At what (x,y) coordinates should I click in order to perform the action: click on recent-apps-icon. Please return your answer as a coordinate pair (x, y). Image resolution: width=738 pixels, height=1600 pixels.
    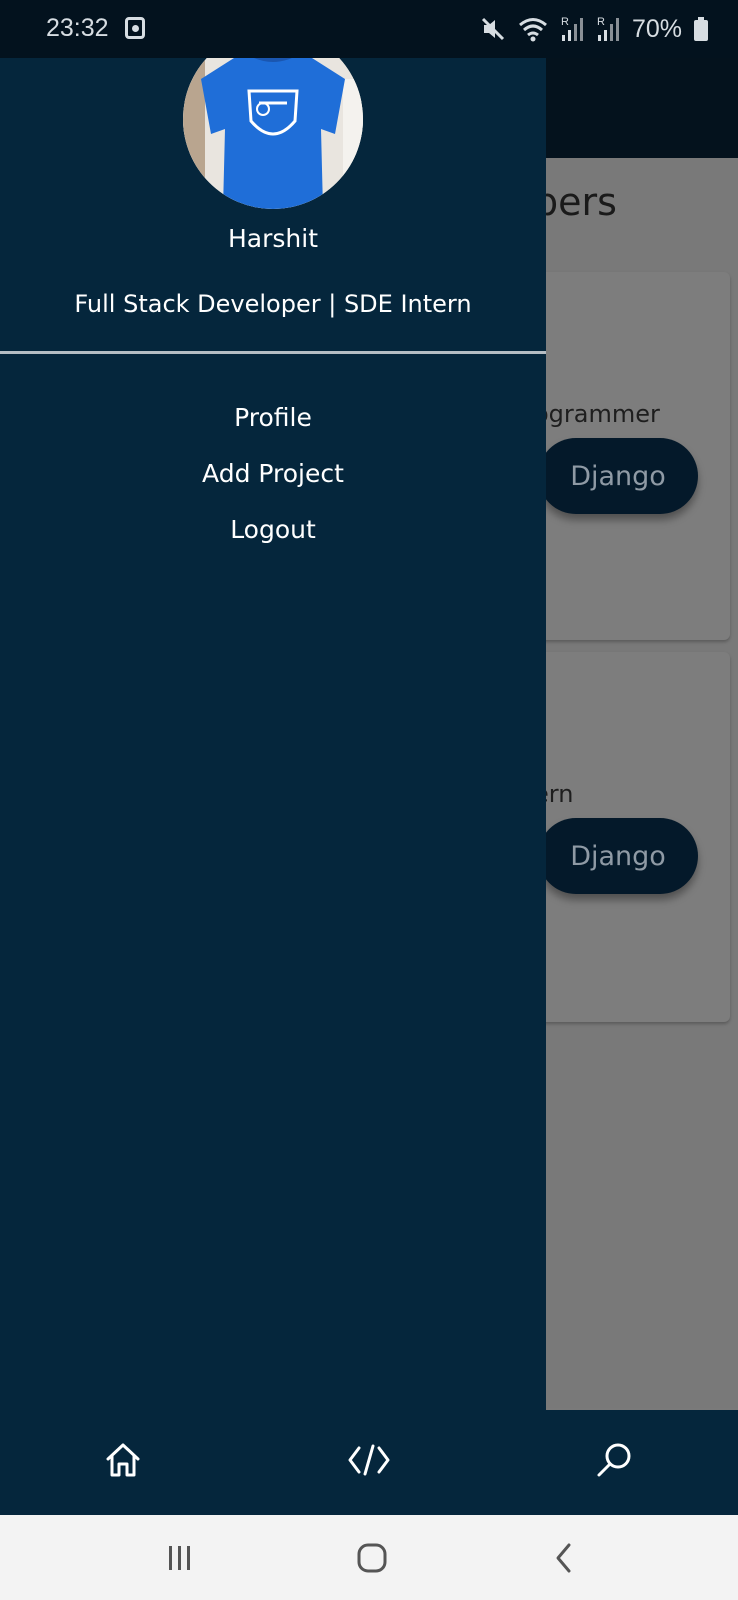
    Looking at the image, I should click on (179, 1558).